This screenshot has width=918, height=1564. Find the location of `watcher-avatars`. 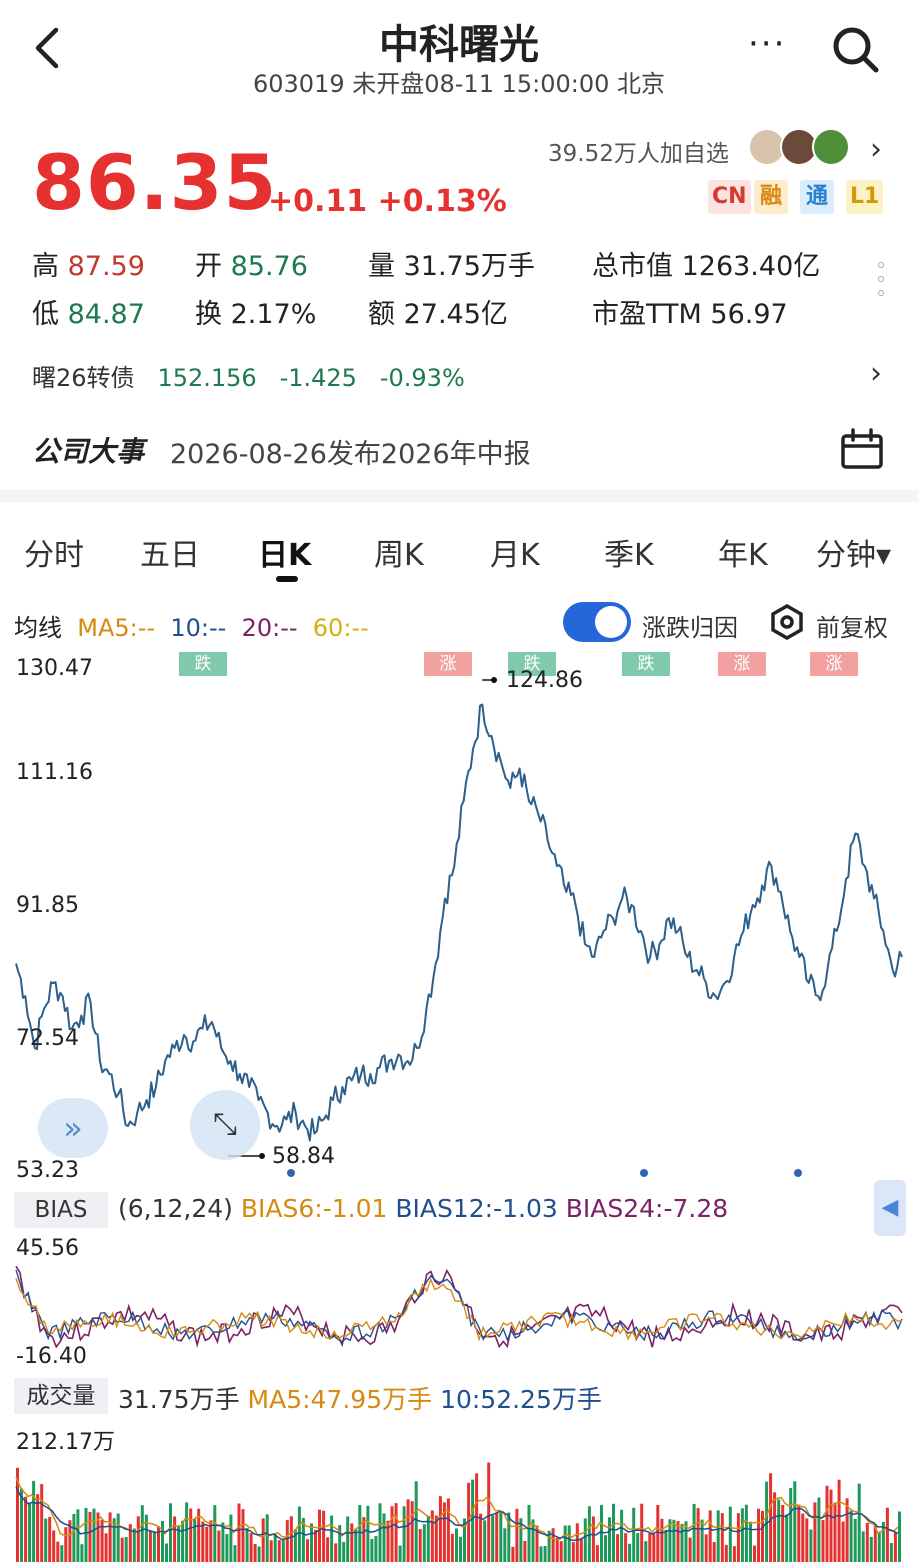

watcher-avatars is located at coordinates (803, 148).